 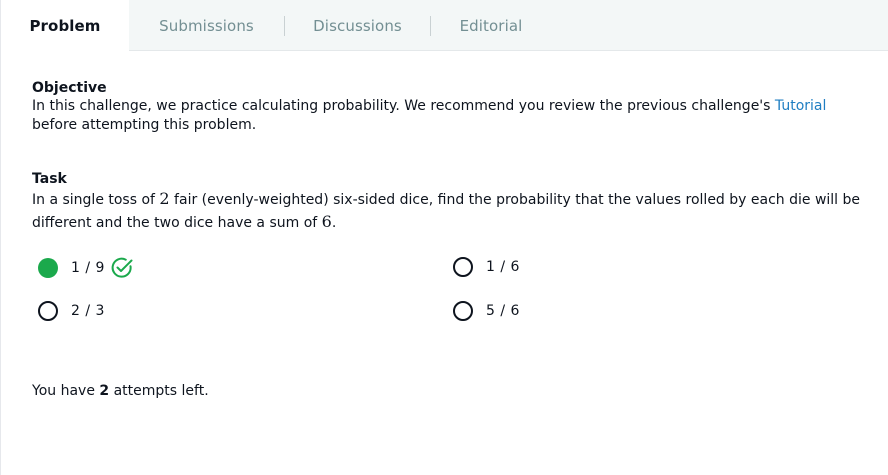 I want to click on task-heading: Task, so click(x=49, y=179).